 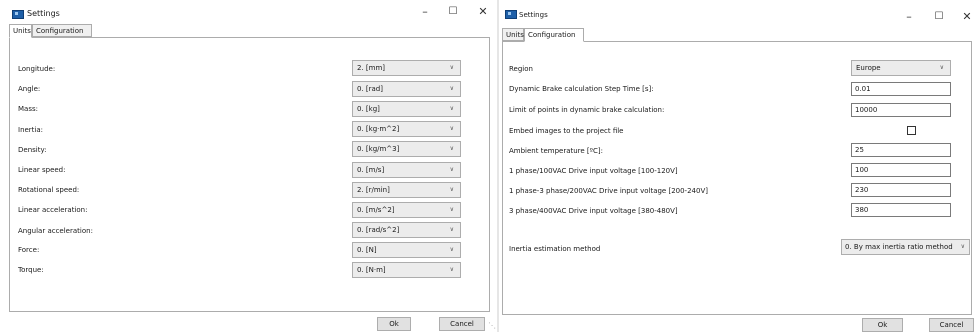 What do you see at coordinates (406, 250) in the screenshot?
I see `force-unit-select: 0. [N] ∨` at bounding box center [406, 250].